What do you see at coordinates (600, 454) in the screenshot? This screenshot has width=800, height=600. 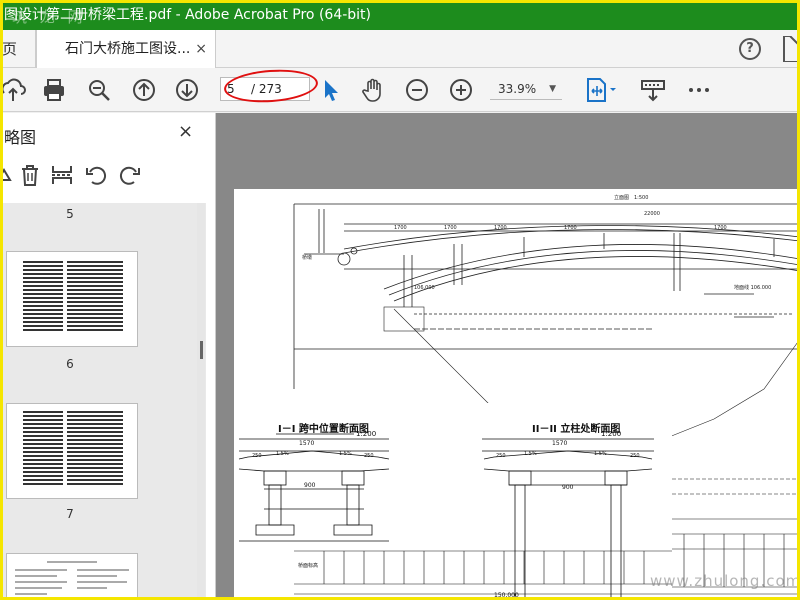 I see `section-2-slope-right: 1.5%` at bounding box center [600, 454].